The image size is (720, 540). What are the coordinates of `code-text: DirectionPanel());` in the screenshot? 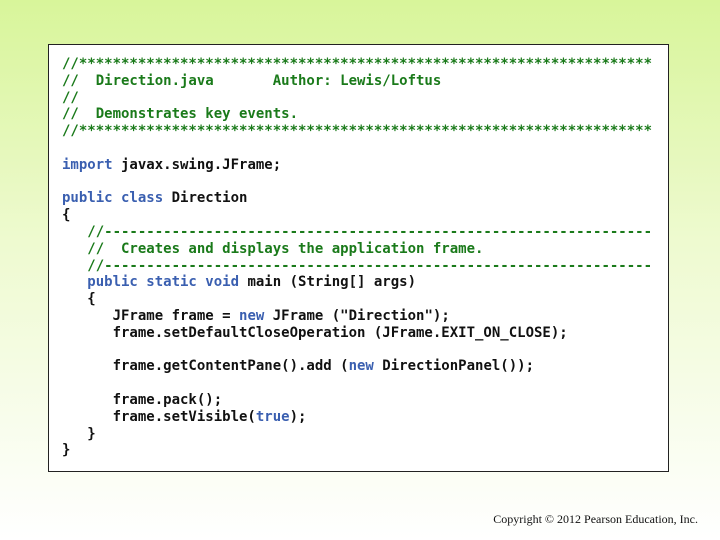 It's located at (454, 366).